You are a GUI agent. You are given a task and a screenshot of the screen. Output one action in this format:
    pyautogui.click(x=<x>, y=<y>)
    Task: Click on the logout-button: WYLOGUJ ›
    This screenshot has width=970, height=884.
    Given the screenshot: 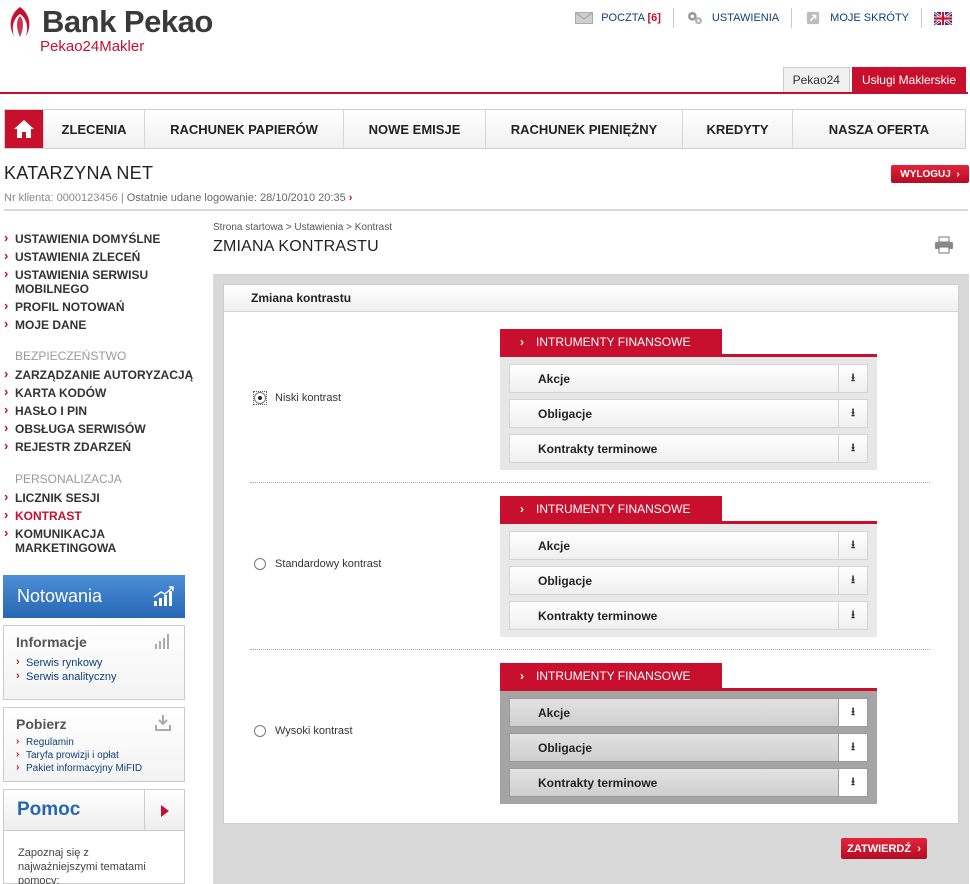 What is the action you would take?
    pyautogui.click(x=930, y=174)
    